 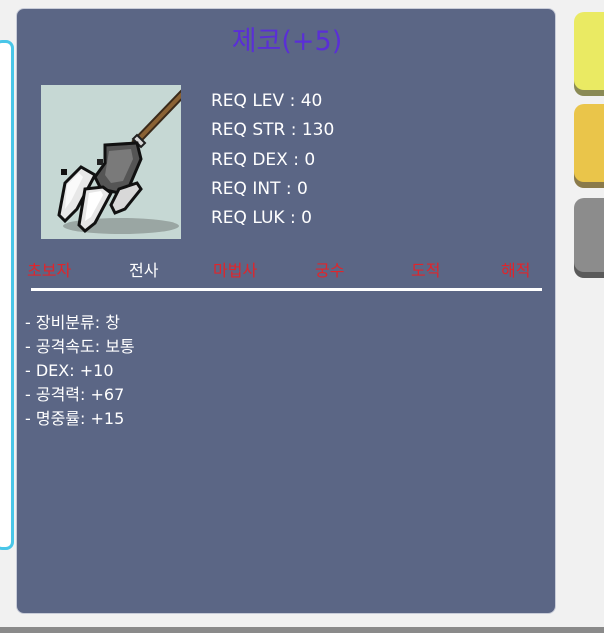 I want to click on job-pirate: 해적, so click(x=516, y=270).